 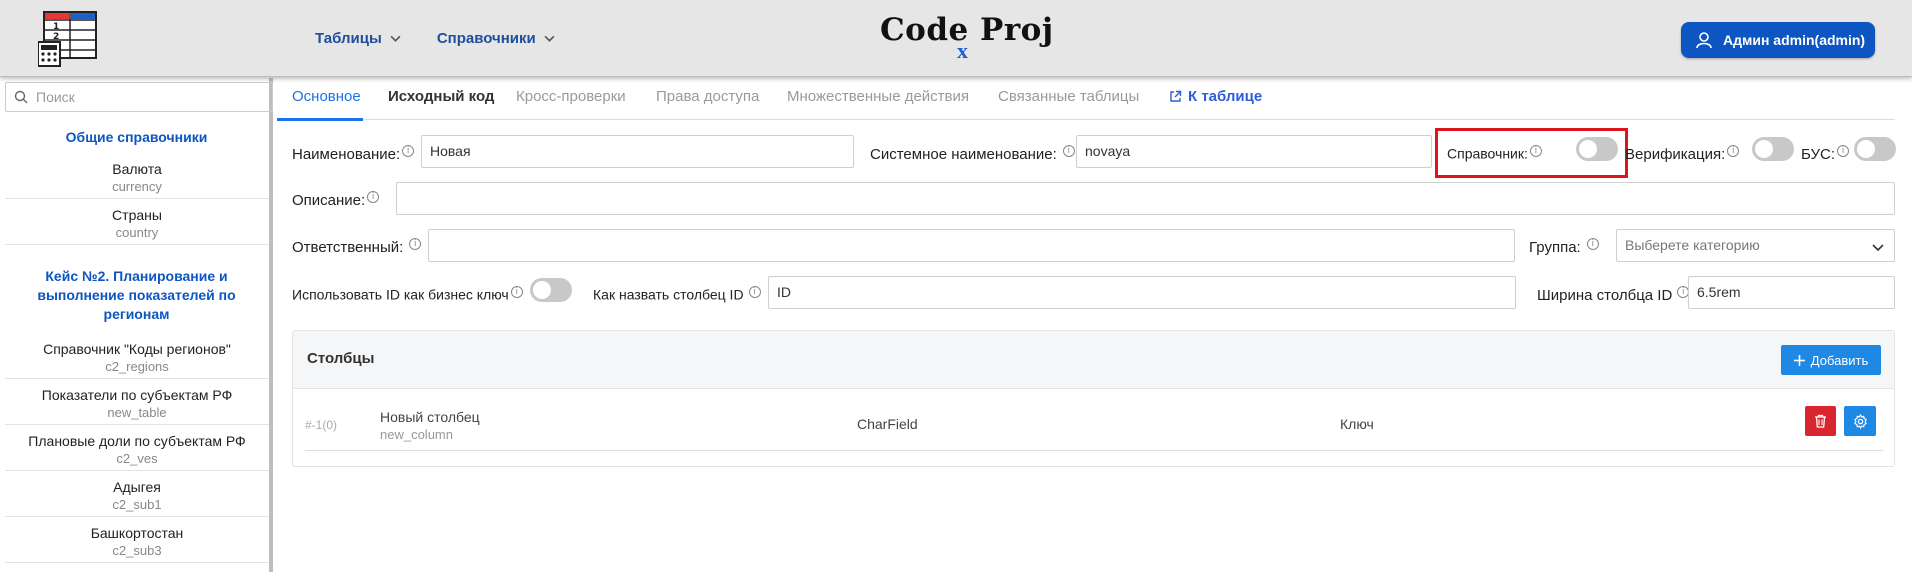 What do you see at coordinates (137, 487) in the screenshot?
I see `sidebar-item-title: Адыгея` at bounding box center [137, 487].